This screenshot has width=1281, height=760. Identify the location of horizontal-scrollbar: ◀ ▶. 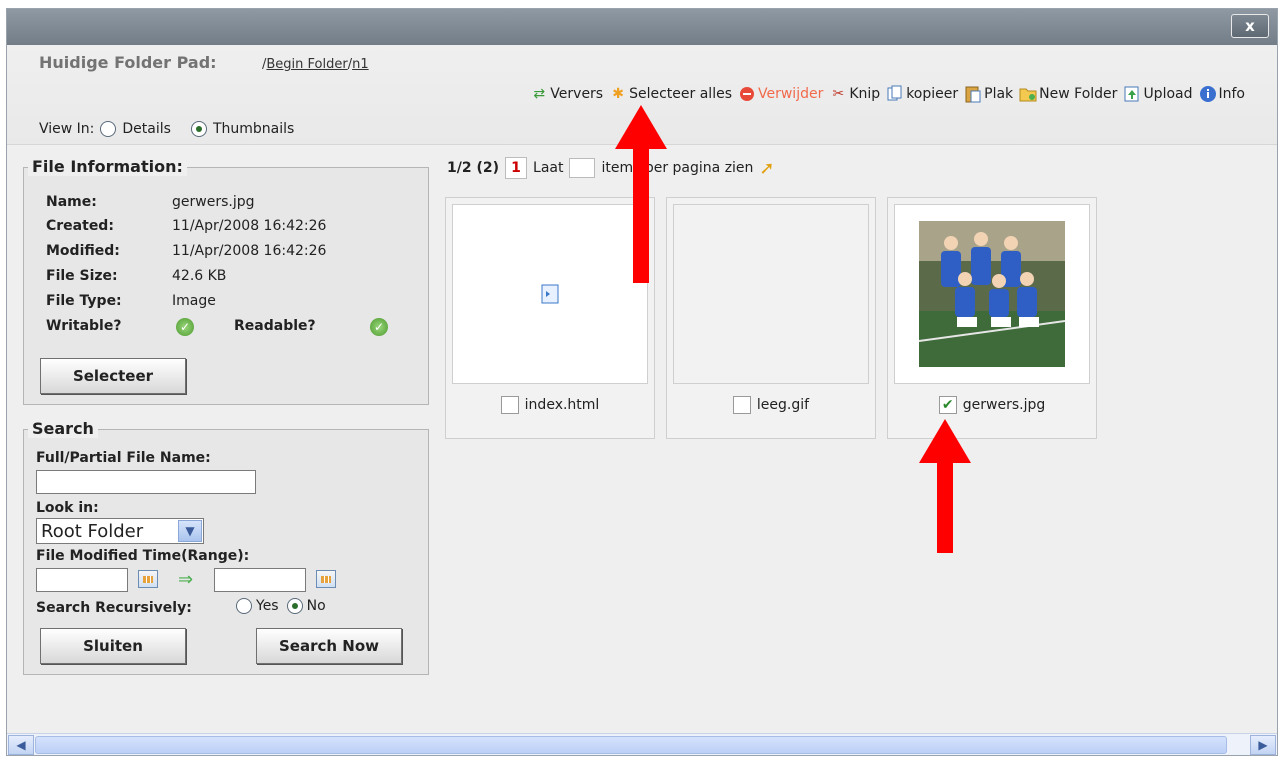
(642, 744).